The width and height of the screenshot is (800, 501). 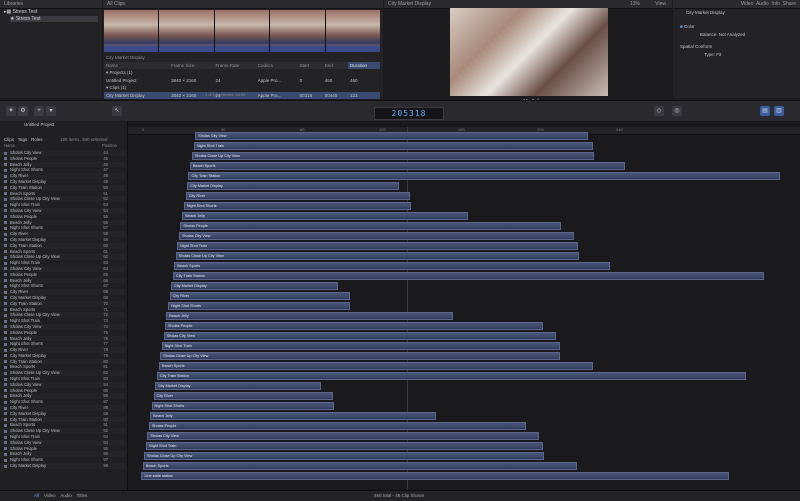 I want to click on library-item-stress-test: ▸▦ Stress Test, so click(x=51, y=12).